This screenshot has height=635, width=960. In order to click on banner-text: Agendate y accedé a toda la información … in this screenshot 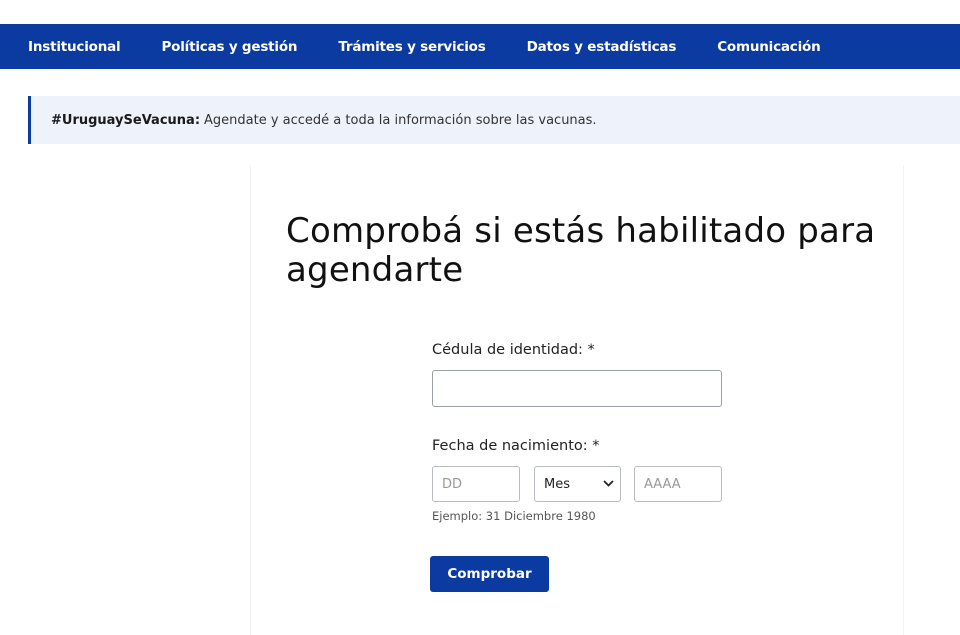, I will do `click(400, 120)`.